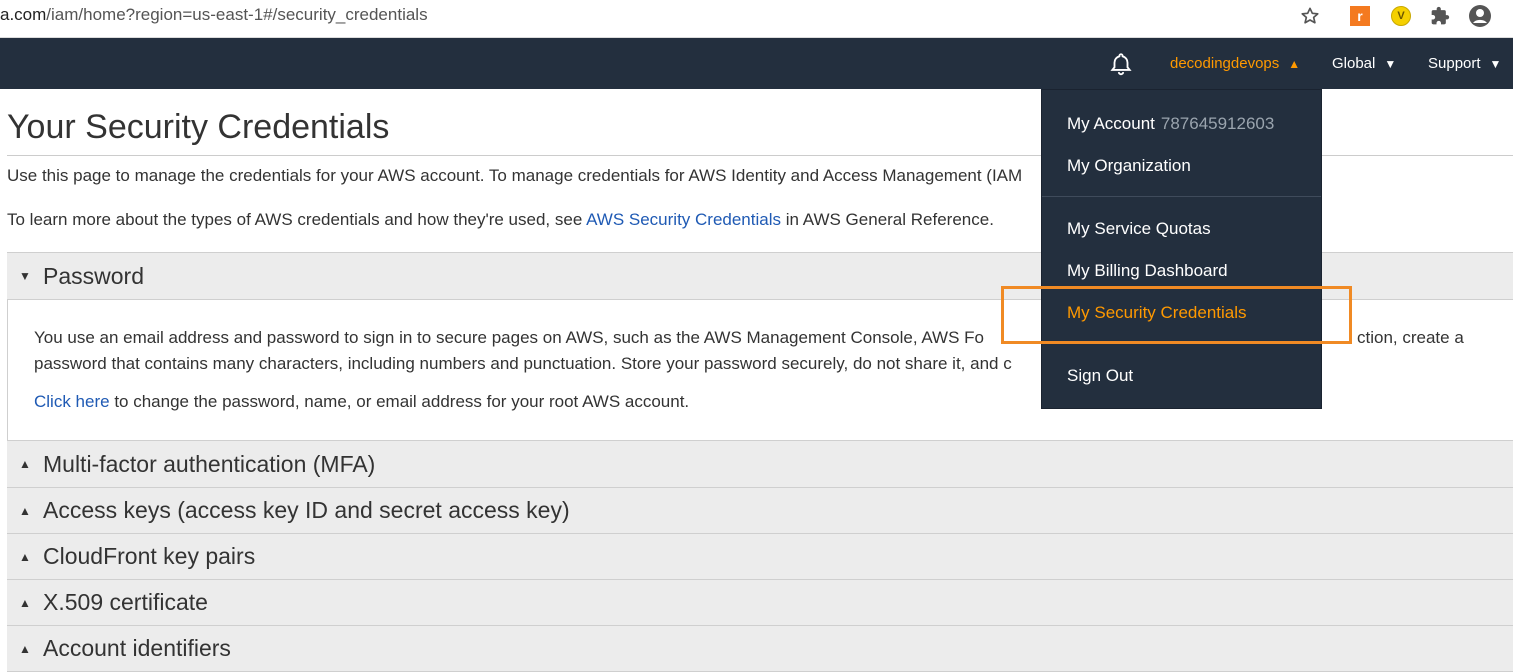 The height and width of the screenshot is (672, 1513). Describe the element at coordinates (1147, 271) in the screenshot. I see `menu-item-billing-dashboard: My Billing Dashboard` at that location.